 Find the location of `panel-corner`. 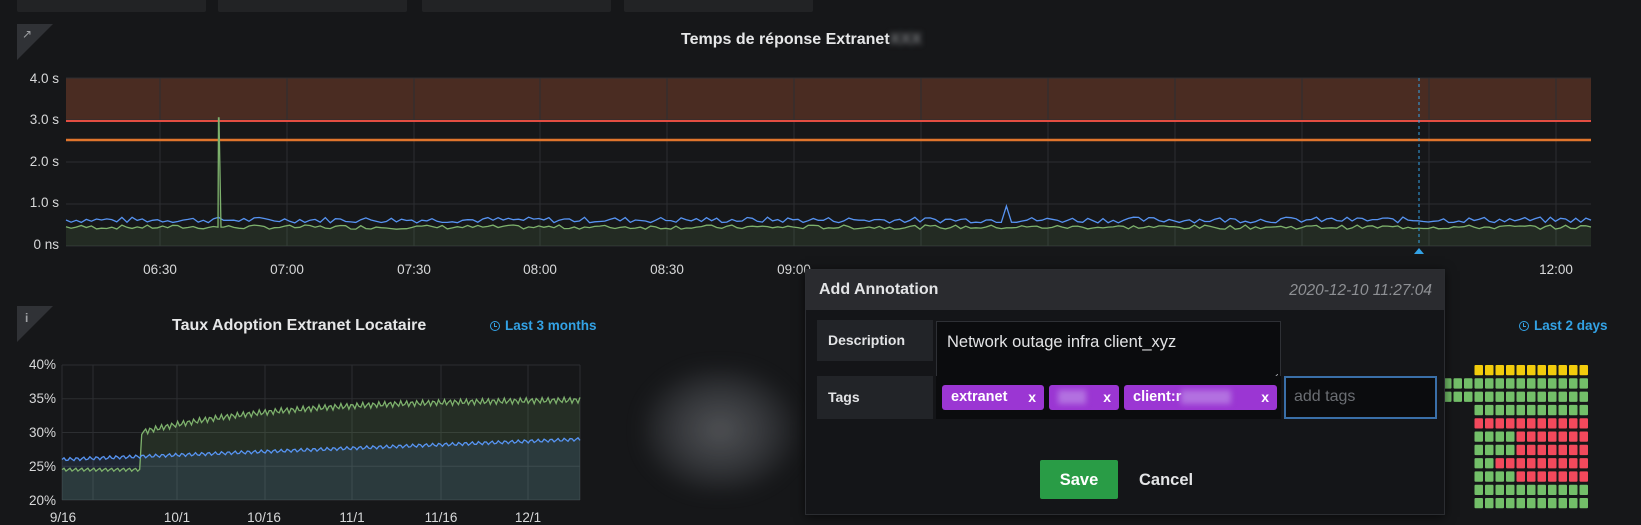

panel-corner is located at coordinates (35, 324).